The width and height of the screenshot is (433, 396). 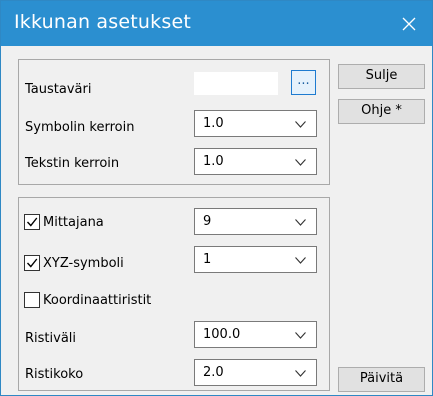 What do you see at coordinates (51, 338) in the screenshot?
I see `cross-spacing-label: Ristiväli` at bounding box center [51, 338].